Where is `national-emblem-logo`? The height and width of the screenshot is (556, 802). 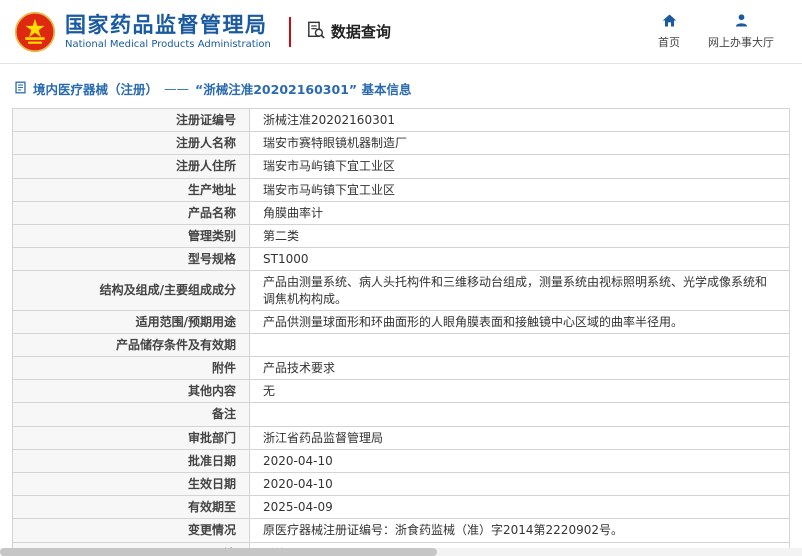 national-emblem-logo is located at coordinates (35, 32).